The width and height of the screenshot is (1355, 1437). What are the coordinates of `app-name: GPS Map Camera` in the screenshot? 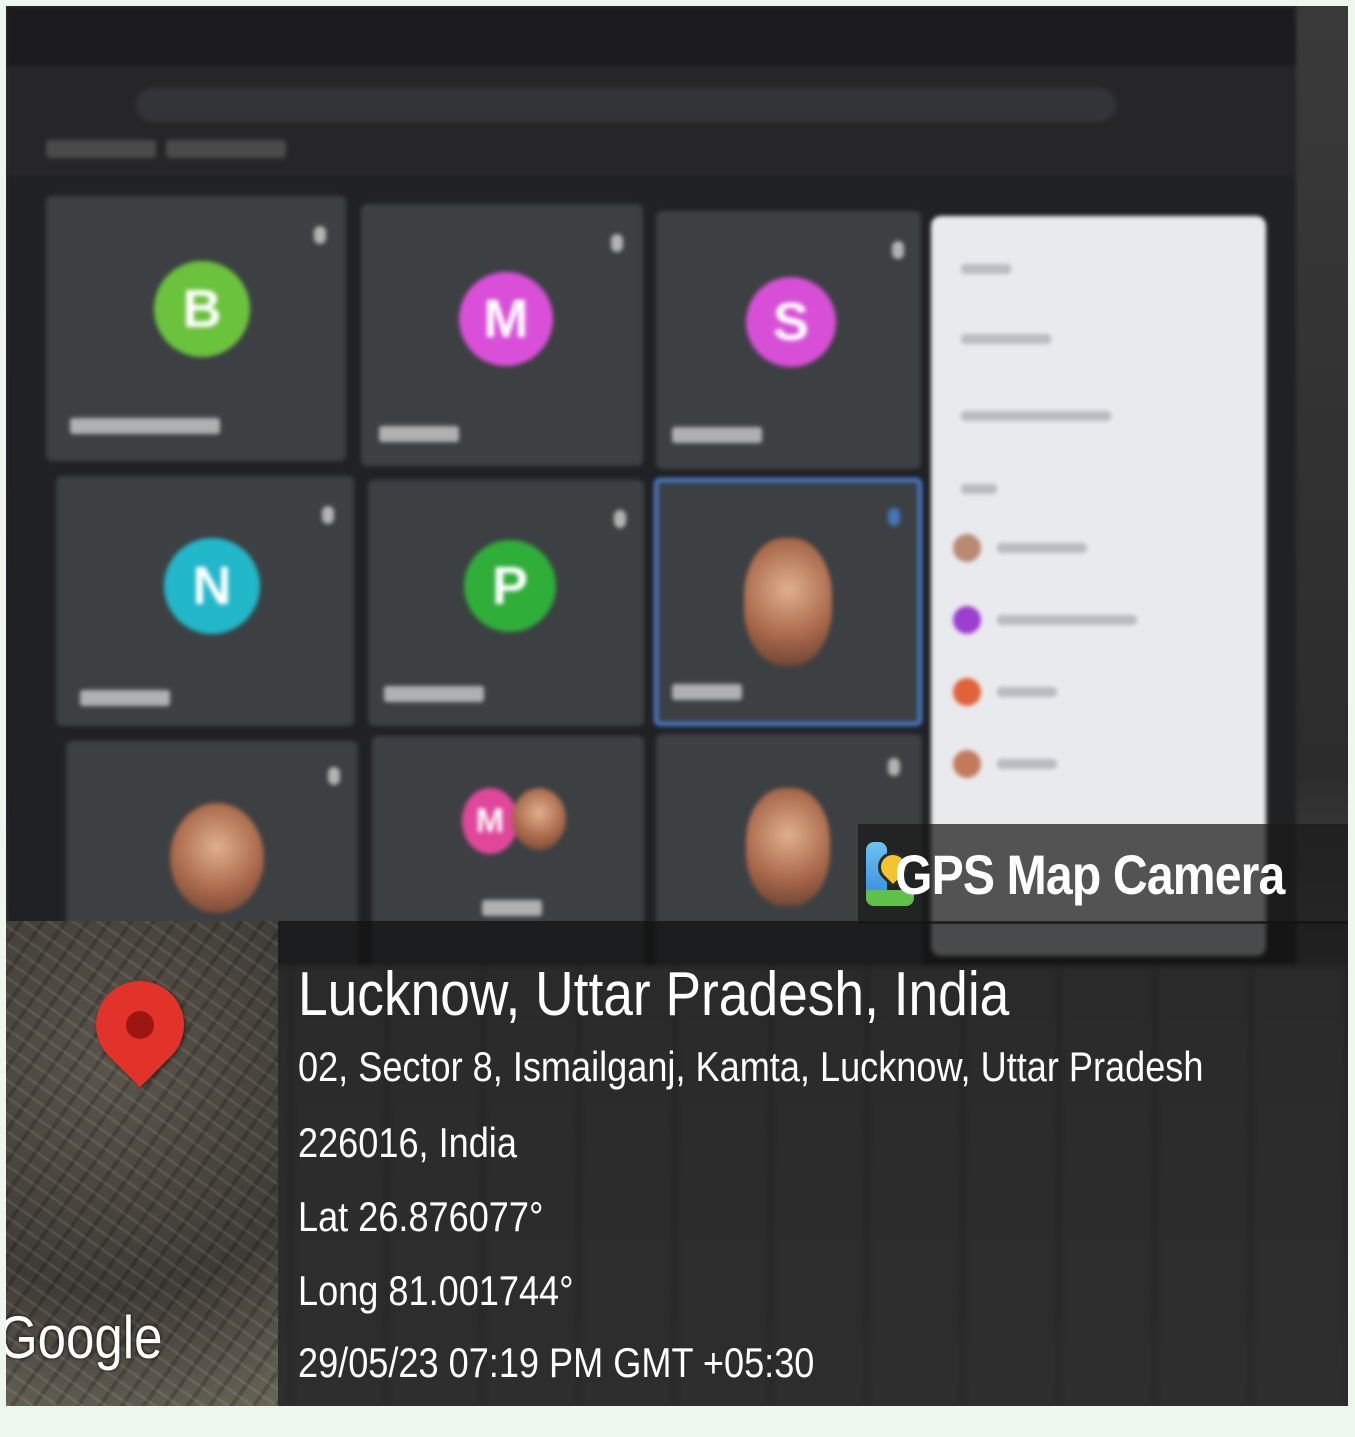 It's located at (1090, 874).